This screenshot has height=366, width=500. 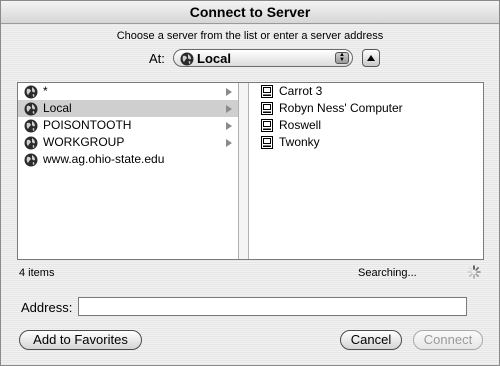 I want to click on computer-list-item-label: Roswell, so click(x=300, y=125).